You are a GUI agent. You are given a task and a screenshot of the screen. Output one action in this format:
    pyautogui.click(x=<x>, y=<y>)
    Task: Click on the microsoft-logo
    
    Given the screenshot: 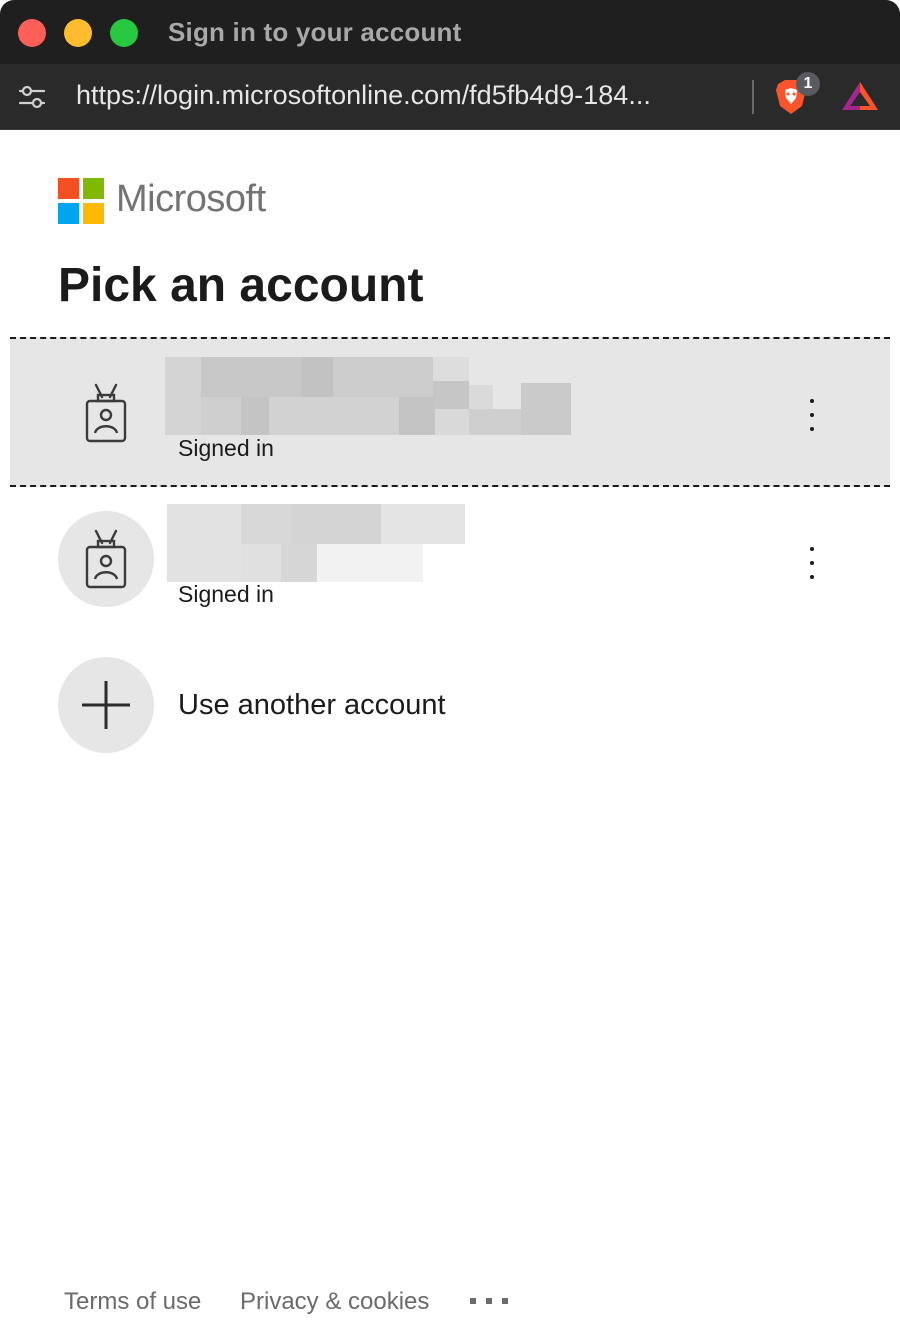 What is the action you would take?
    pyautogui.click(x=81, y=201)
    